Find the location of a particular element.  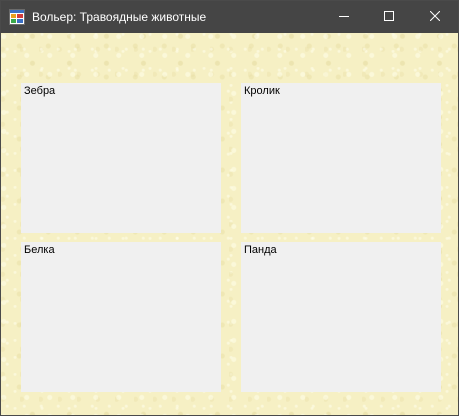

minimize-button is located at coordinates (343, 17).